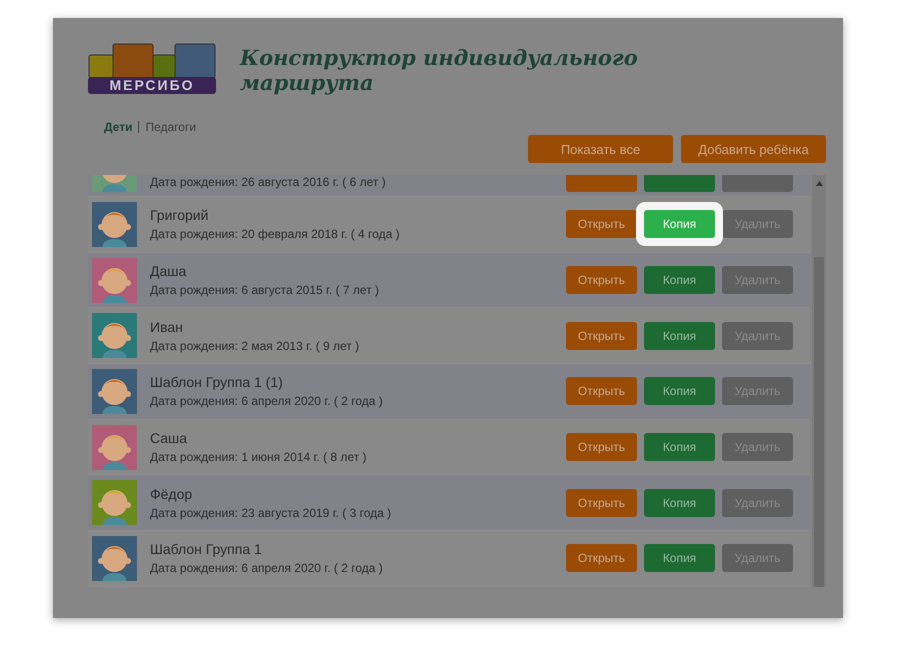  I want to click on scroll-up-icon, so click(819, 183).